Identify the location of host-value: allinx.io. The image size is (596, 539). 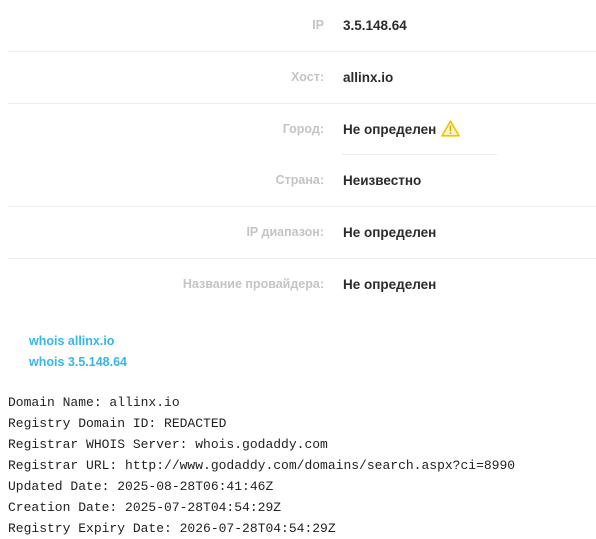
(368, 77).